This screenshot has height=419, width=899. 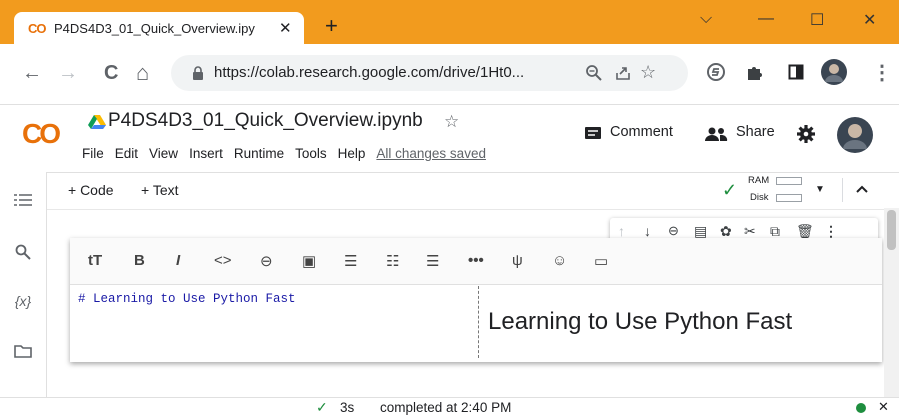 What do you see at coordinates (259, 153) in the screenshot?
I see `menu-runtime: Runtime` at bounding box center [259, 153].